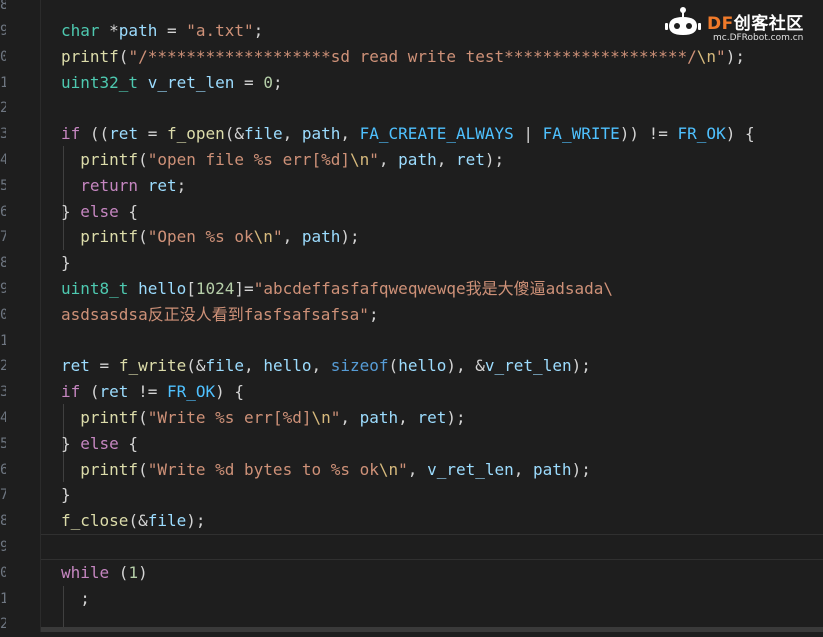  What do you see at coordinates (95, 521) in the screenshot?
I see `code-token: f_close` at bounding box center [95, 521].